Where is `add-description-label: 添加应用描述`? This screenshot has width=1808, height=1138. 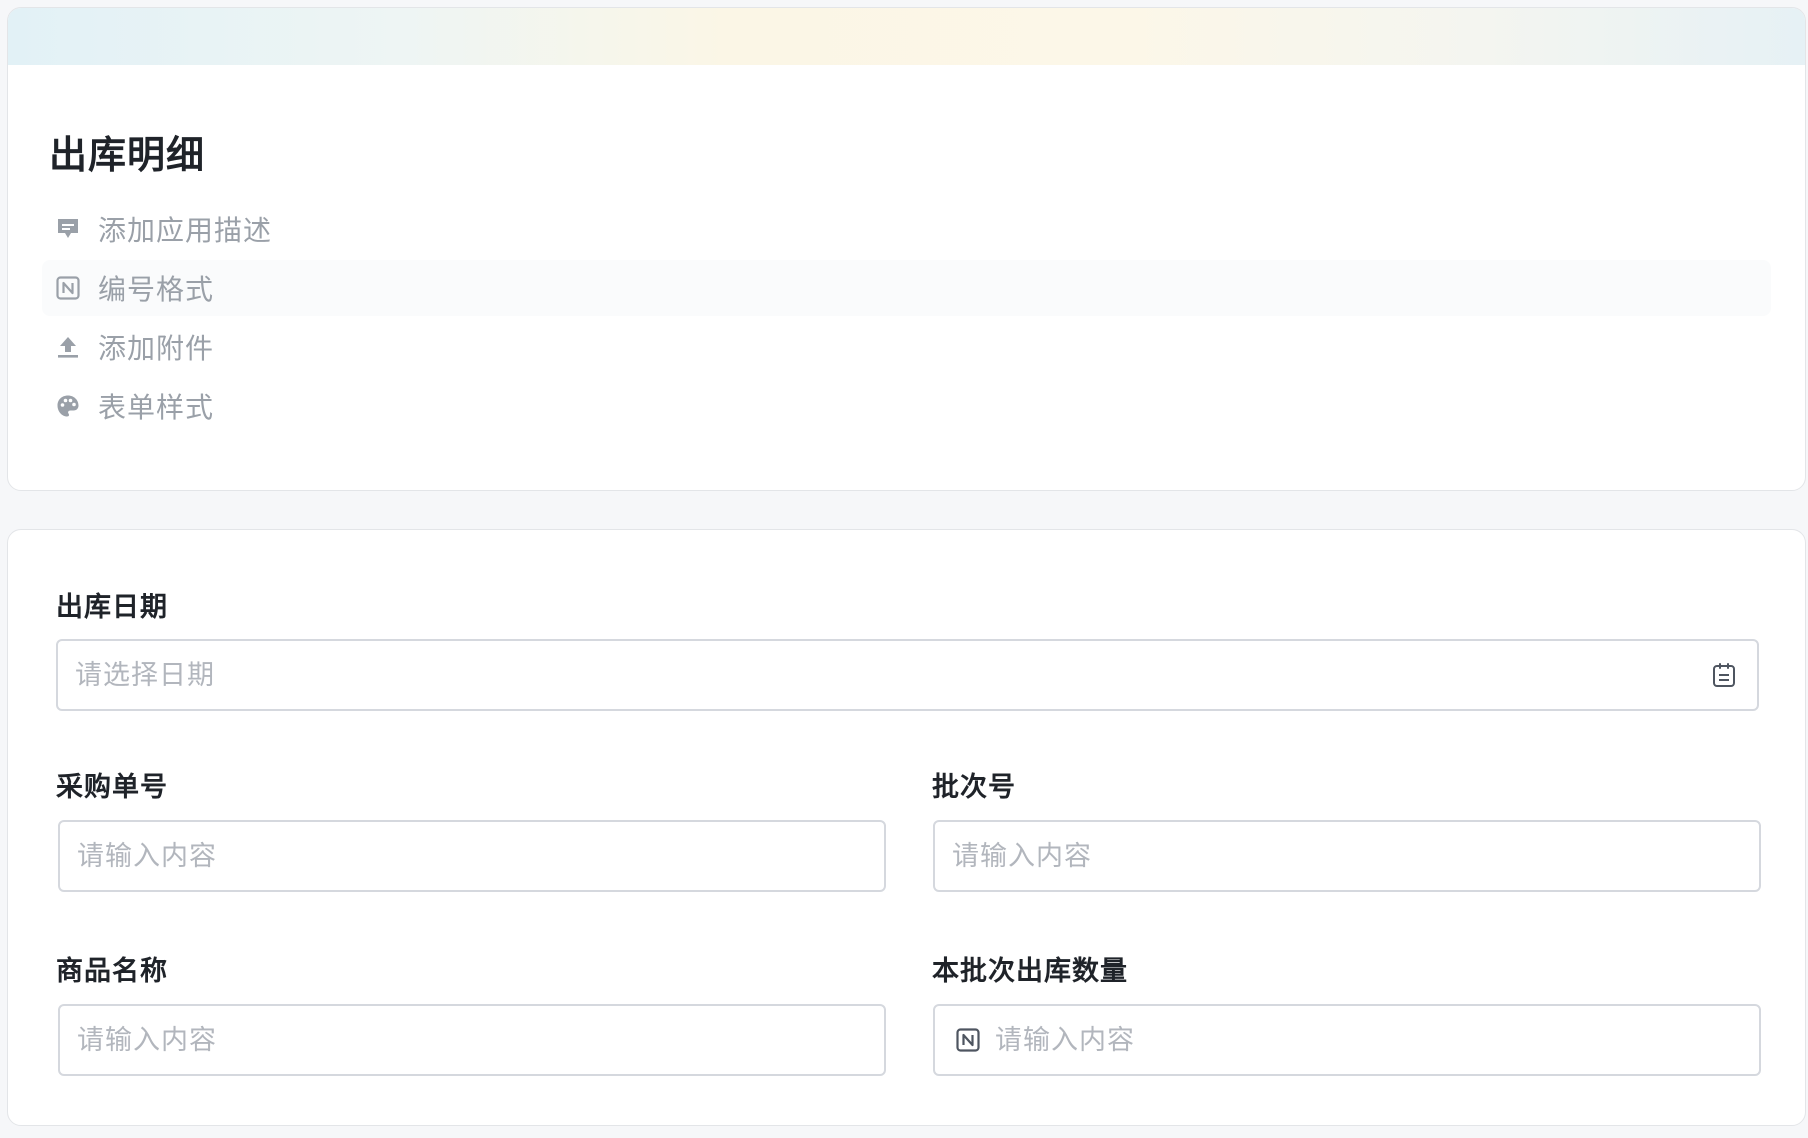
add-description-label: 添加应用描述 is located at coordinates (185, 230).